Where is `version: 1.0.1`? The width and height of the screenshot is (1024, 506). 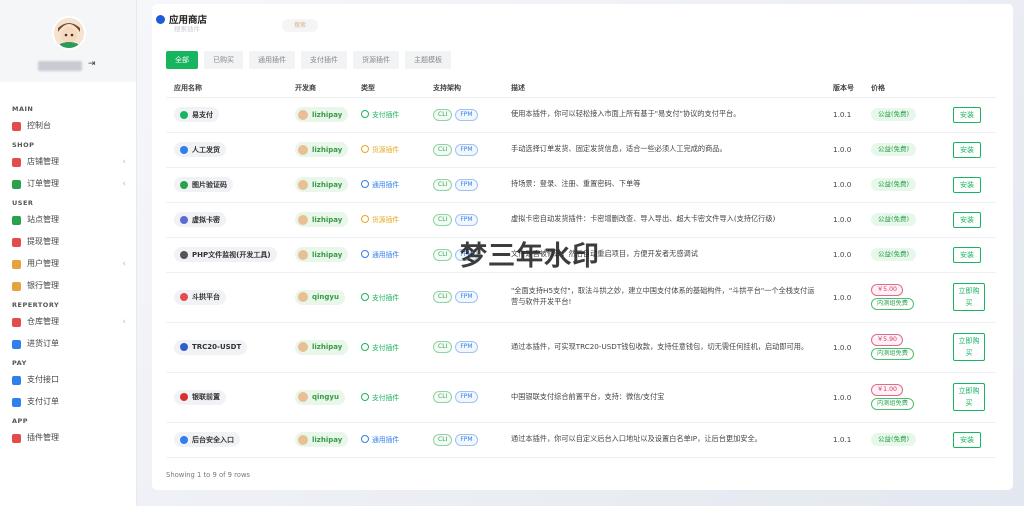
version: 1.0.1 is located at coordinates (844, 440).